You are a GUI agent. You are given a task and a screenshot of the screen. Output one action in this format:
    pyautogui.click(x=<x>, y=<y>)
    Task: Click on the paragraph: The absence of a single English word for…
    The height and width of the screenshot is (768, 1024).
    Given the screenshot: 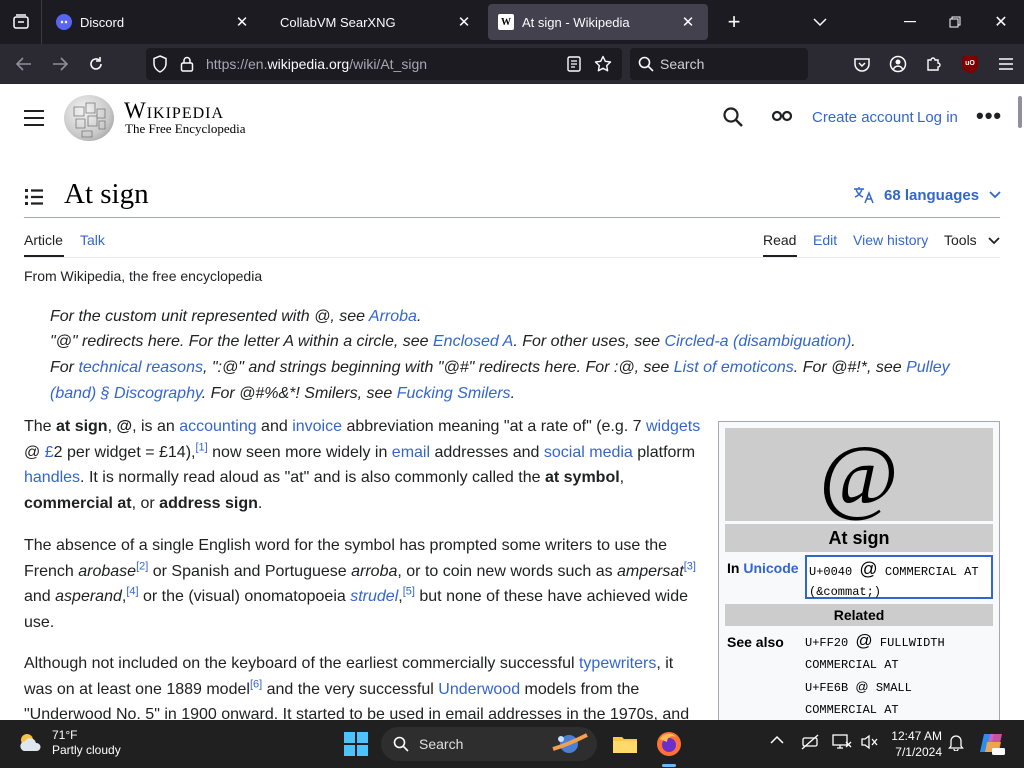 What is the action you would take?
    pyautogui.click(x=360, y=584)
    